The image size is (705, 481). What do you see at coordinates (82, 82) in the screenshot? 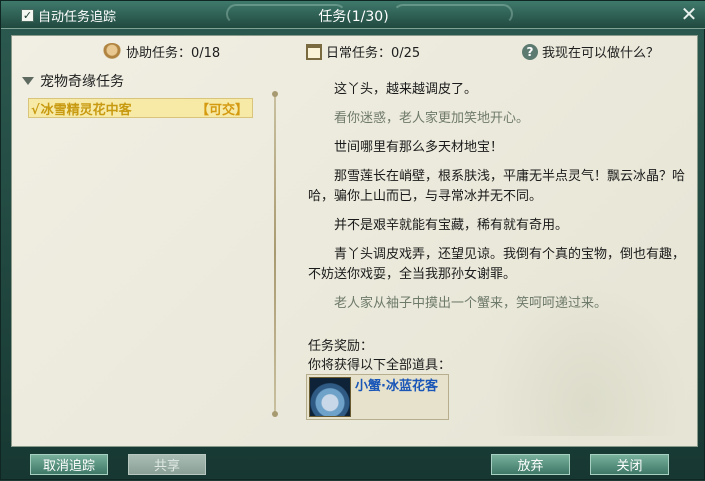
I see `category-label: 宠物奇缘任务` at bounding box center [82, 82].